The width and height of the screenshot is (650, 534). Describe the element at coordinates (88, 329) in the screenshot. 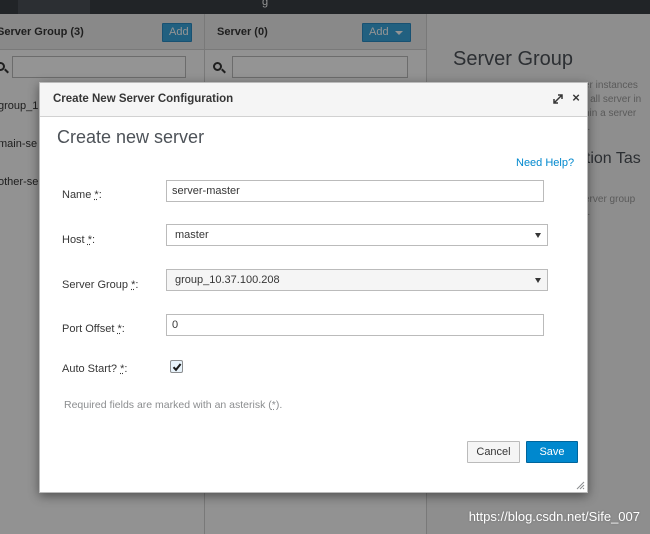

I see `port-offset-label-text: Port Offset` at that location.